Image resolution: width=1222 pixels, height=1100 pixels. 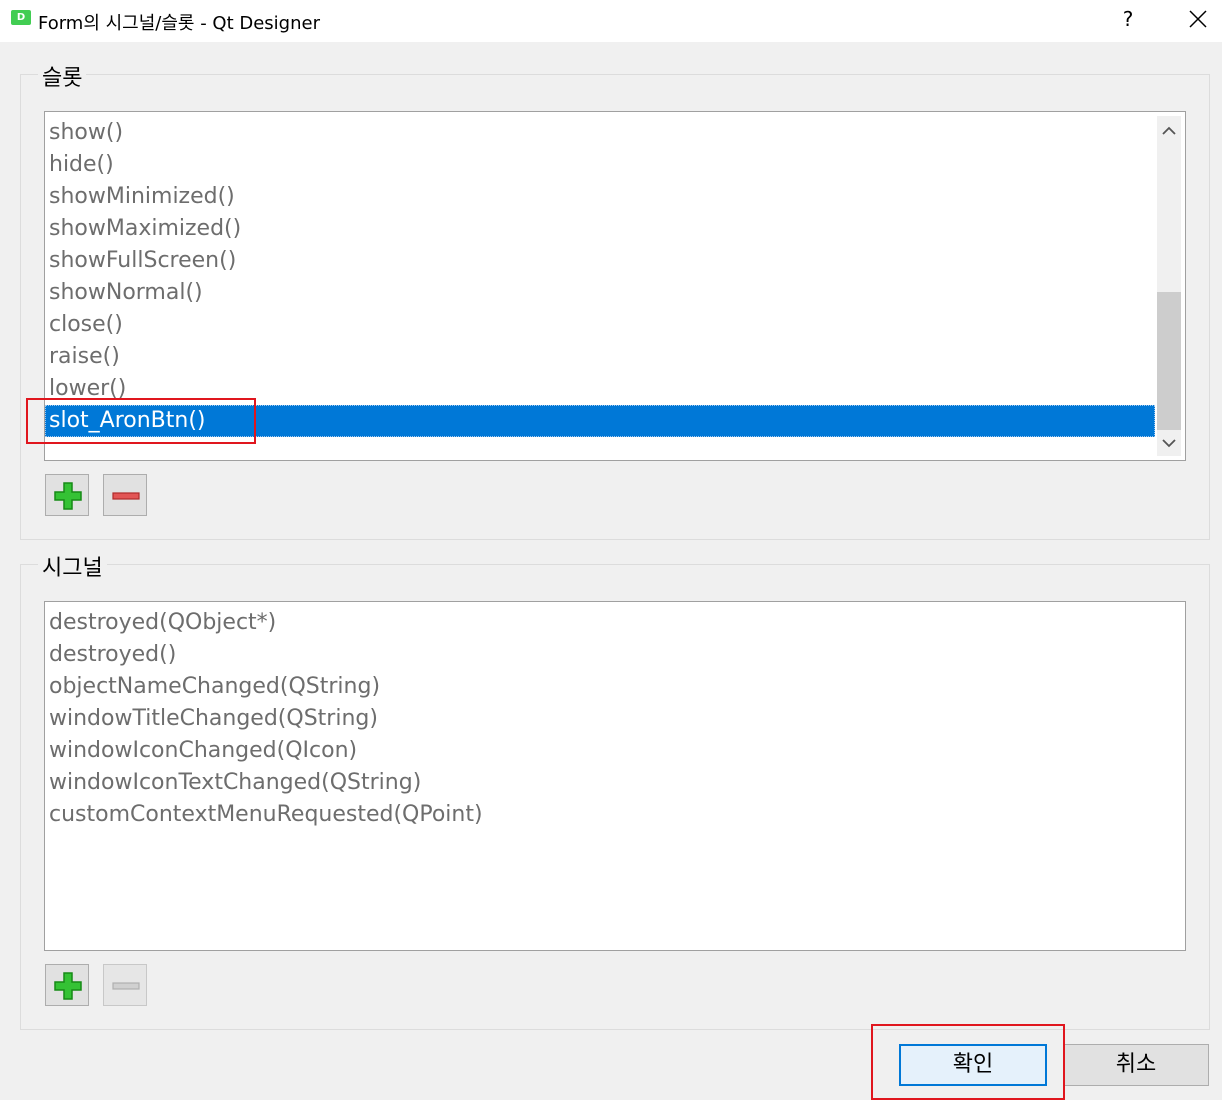 I want to click on title-bar: D Form의 시그널/슬롯 - Qt Designer ?, so click(x=611, y=21).